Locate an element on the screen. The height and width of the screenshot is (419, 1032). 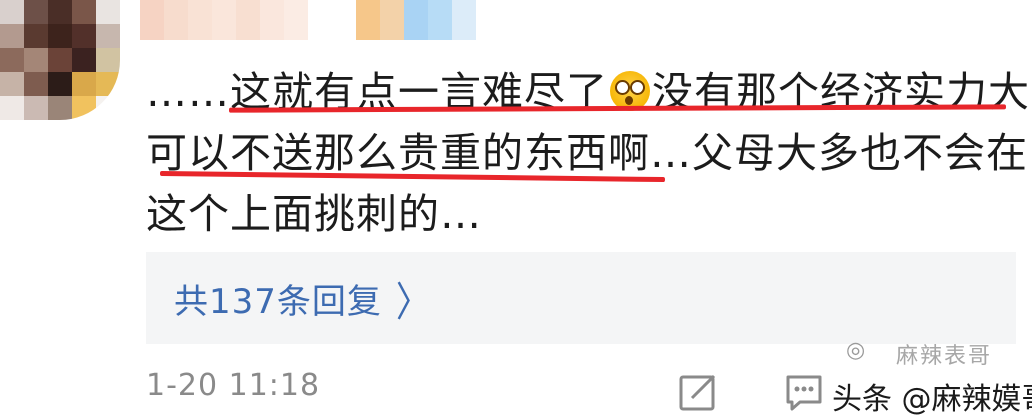
comment-line-2-rest: 父母大多也不会在 is located at coordinates (860, 153).